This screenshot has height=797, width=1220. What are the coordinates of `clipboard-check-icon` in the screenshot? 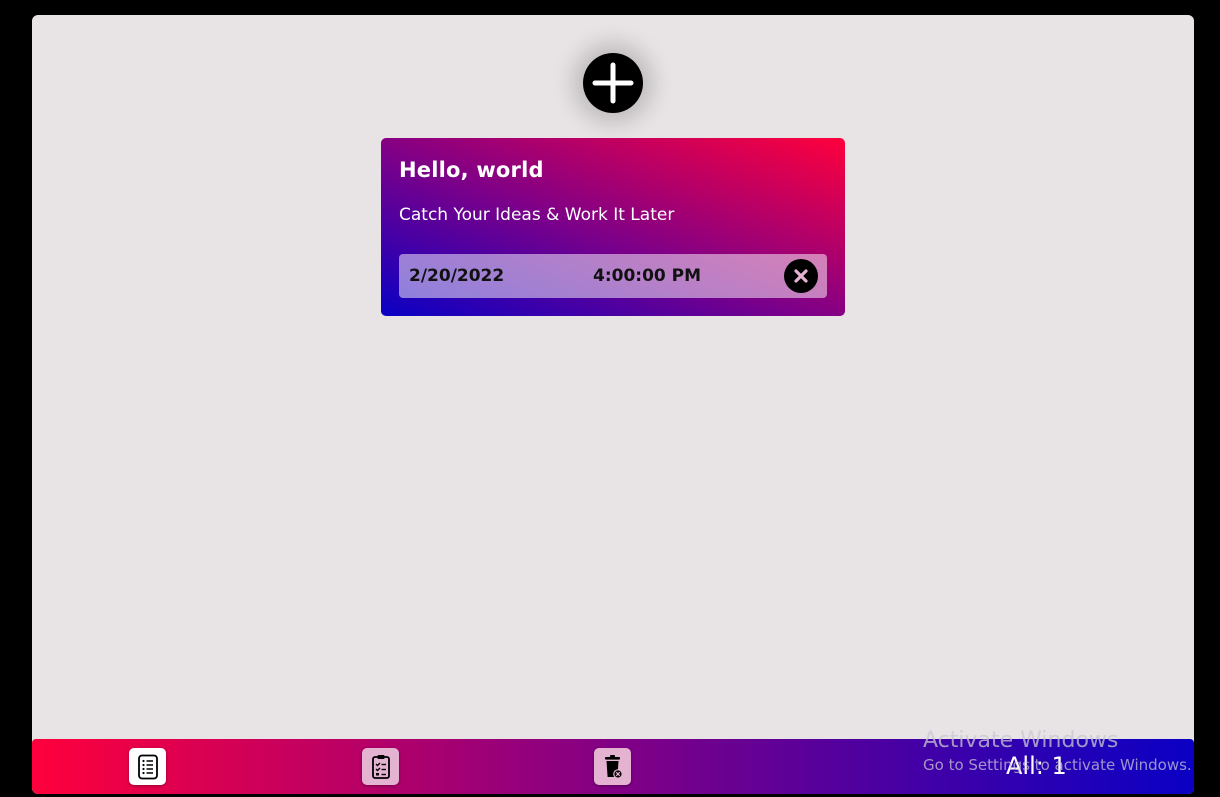 It's located at (380, 766).